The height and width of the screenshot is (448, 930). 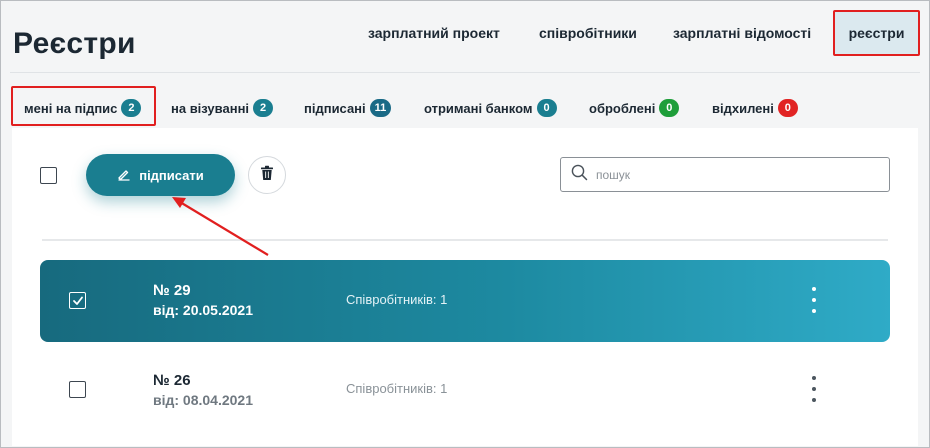 I want to click on page-title: Реєстри, so click(x=74, y=43).